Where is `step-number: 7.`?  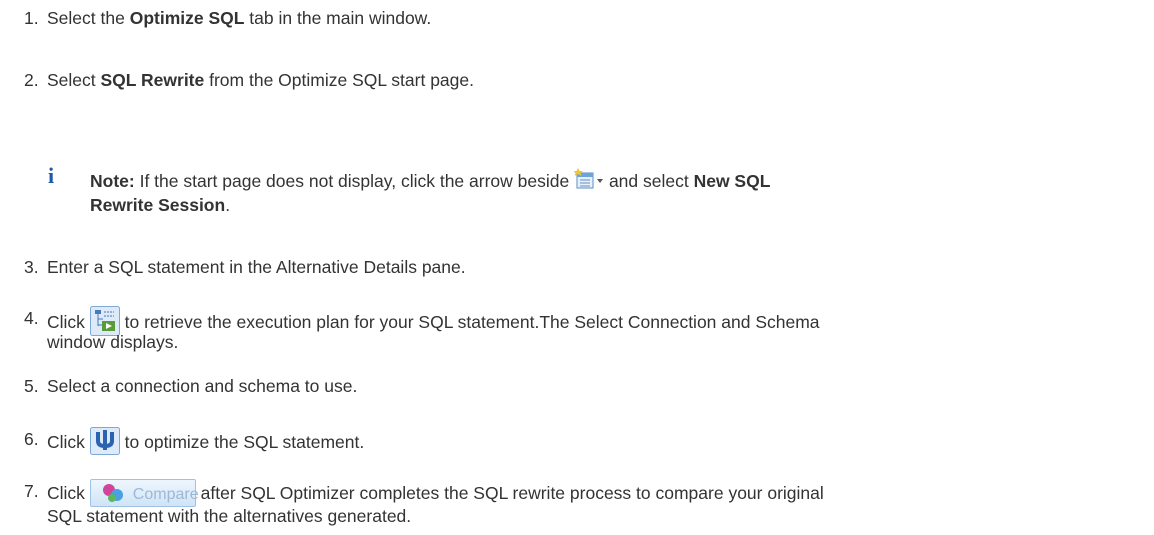 step-number: 7. is located at coordinates (31, 491).